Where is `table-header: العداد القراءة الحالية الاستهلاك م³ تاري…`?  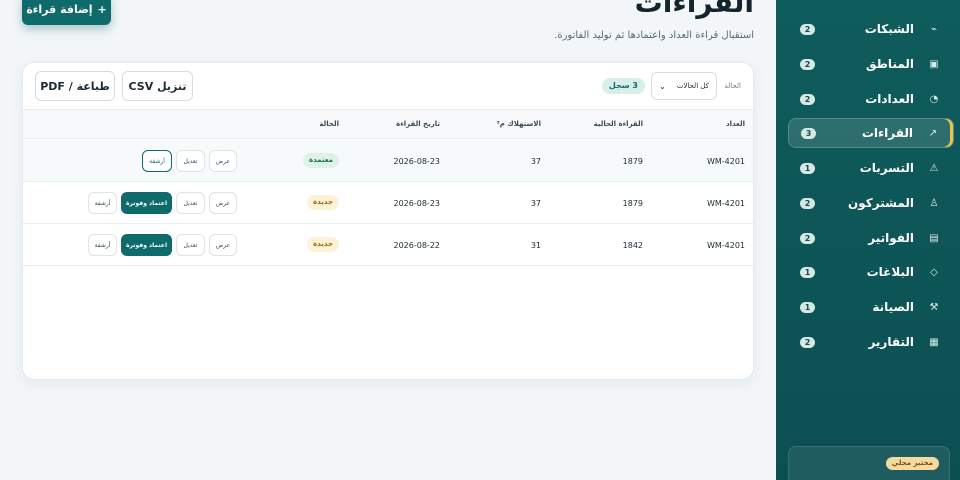 table-header: العداد القراءة الحالية الاستهلاك م³ تاري… is located at coordinates (388, 124).